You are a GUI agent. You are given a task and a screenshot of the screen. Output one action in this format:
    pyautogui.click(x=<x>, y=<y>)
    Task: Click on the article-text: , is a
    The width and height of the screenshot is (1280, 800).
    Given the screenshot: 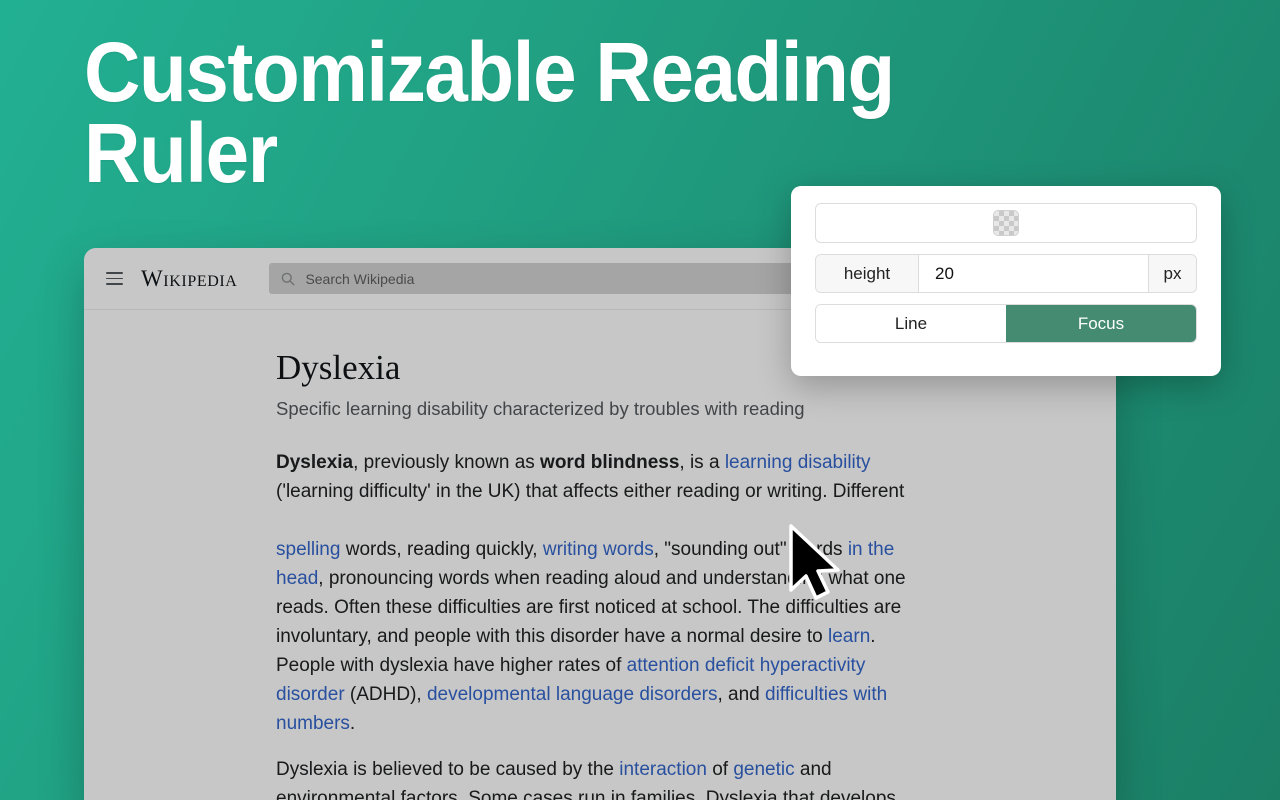 What is the action you would take?
    pyautogui.click(x=702, y=463)
    